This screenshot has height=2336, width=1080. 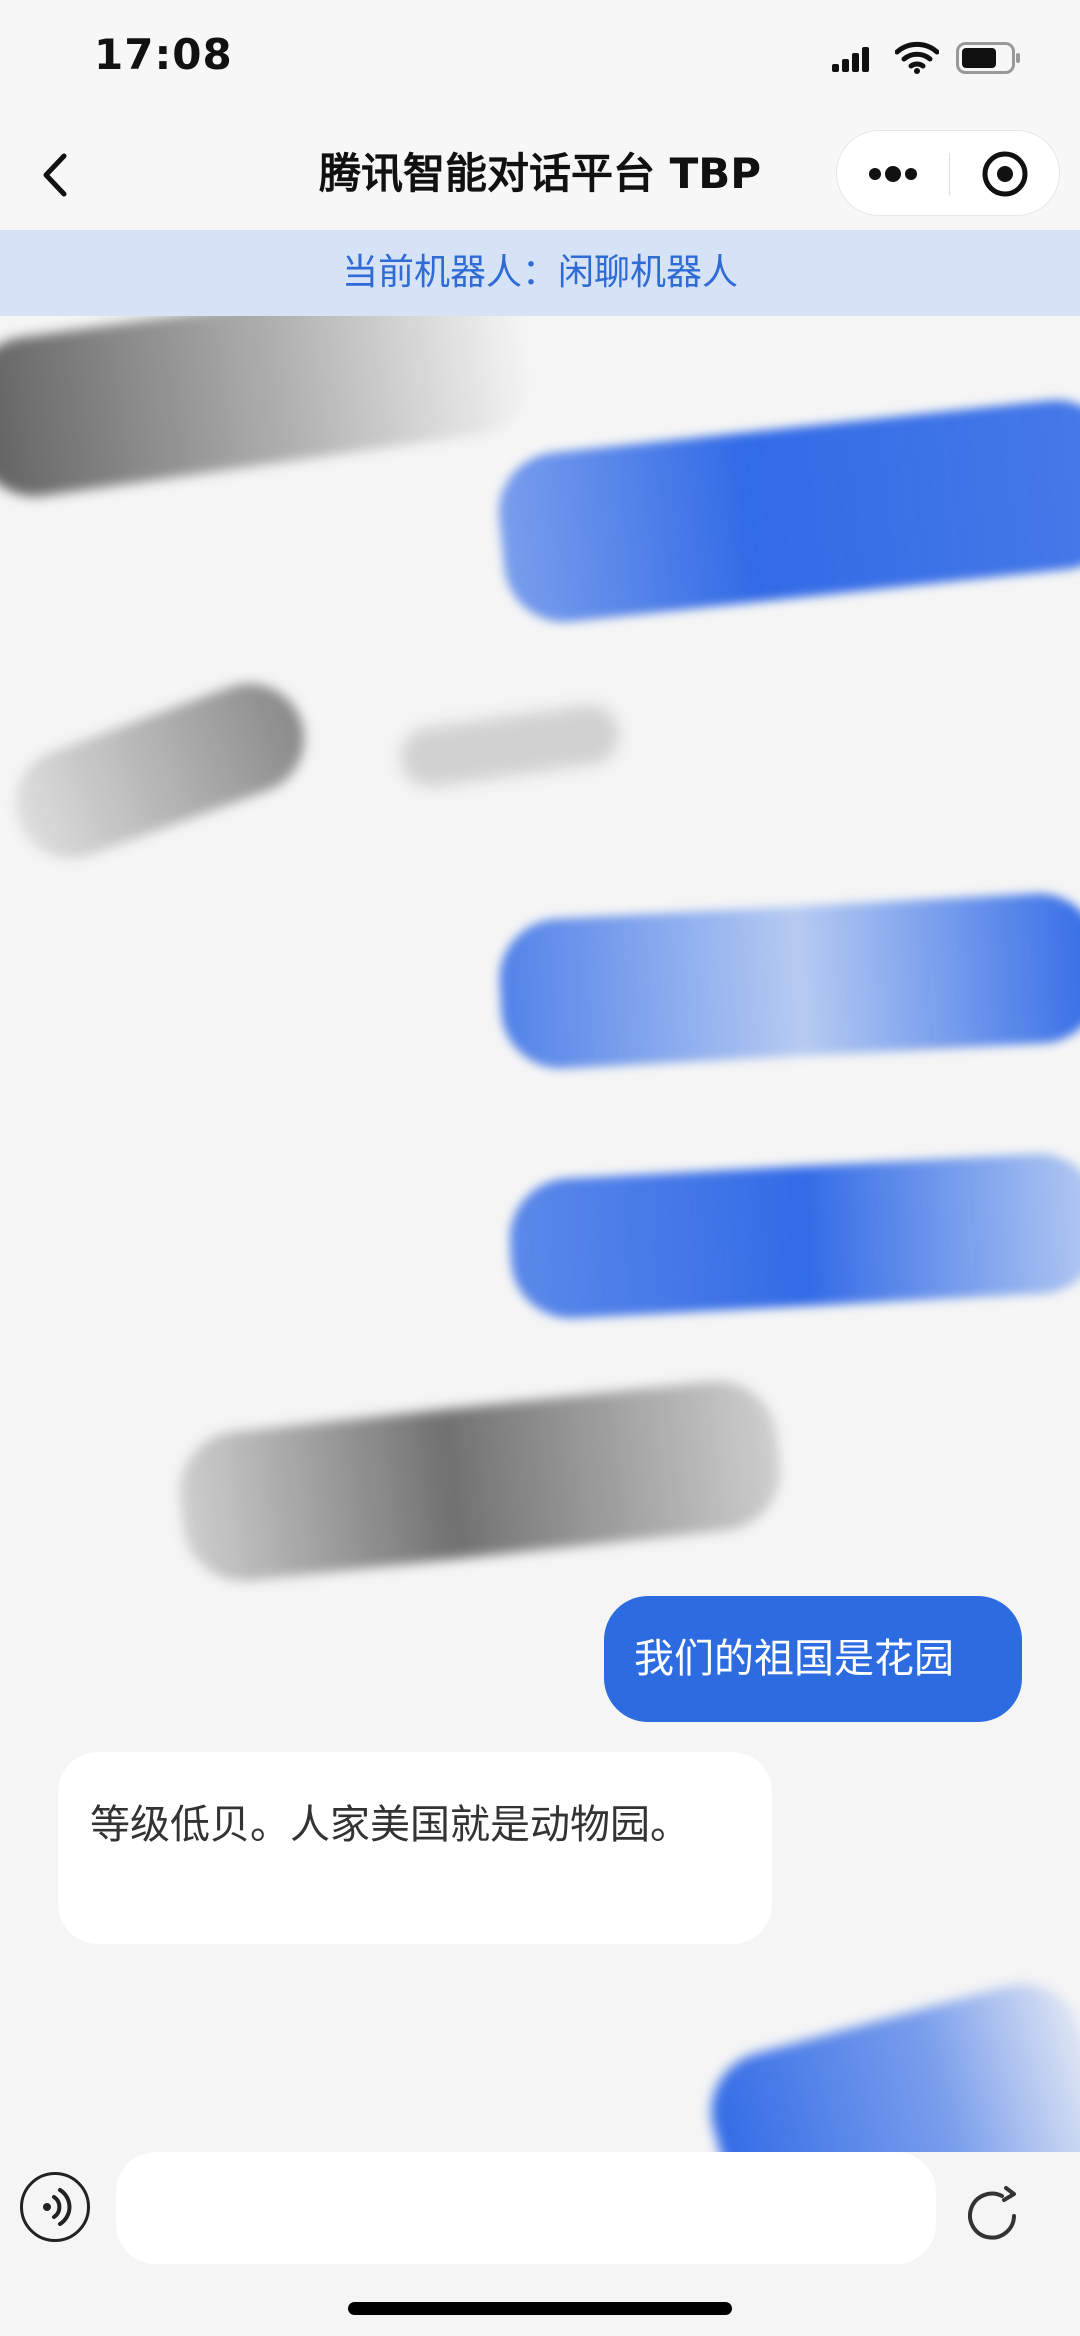 I want to click on bot-message-bubble: 等级低贝。人家美国就是动物园。, so click(x=415, y=1848).